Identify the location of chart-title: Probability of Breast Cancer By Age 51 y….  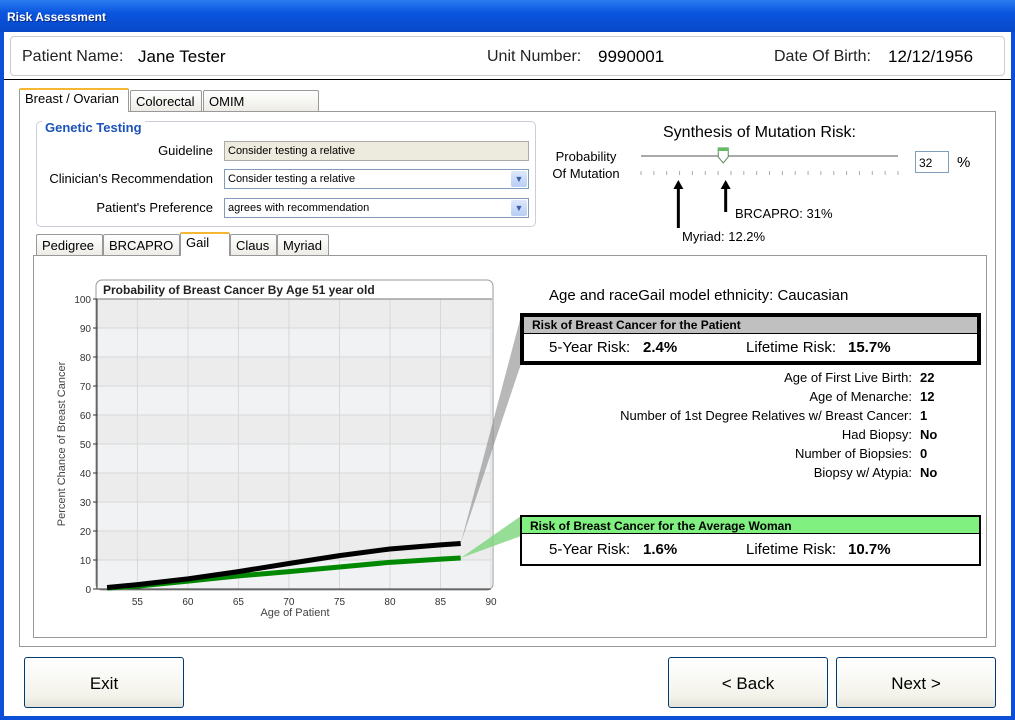
(239, 290).